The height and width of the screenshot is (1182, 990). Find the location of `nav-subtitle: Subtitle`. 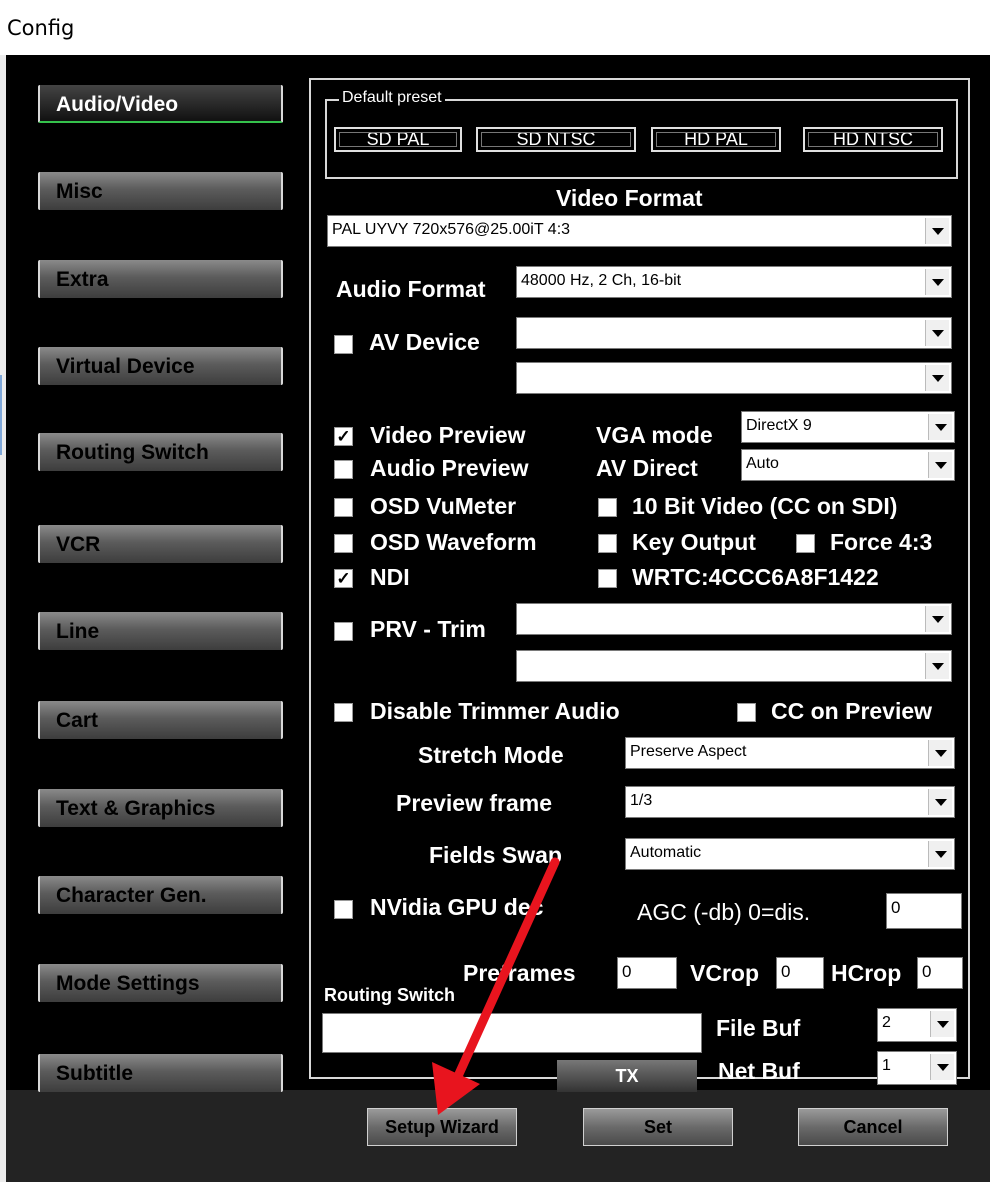

nav-subtitle: Subtitle is located at coordinates (160, 1073).